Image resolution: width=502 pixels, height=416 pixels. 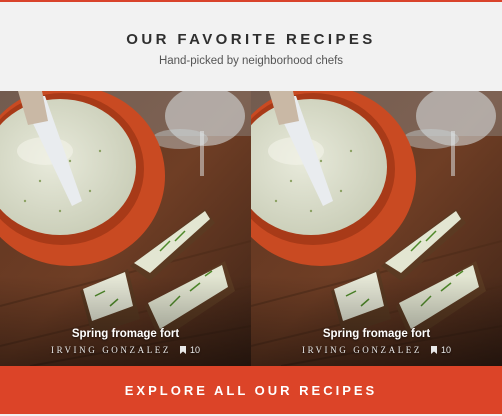 I want to click on explore-all-recipes-button: EXPLORE ALL OUR RECIPES, so click(x=251, y=390).